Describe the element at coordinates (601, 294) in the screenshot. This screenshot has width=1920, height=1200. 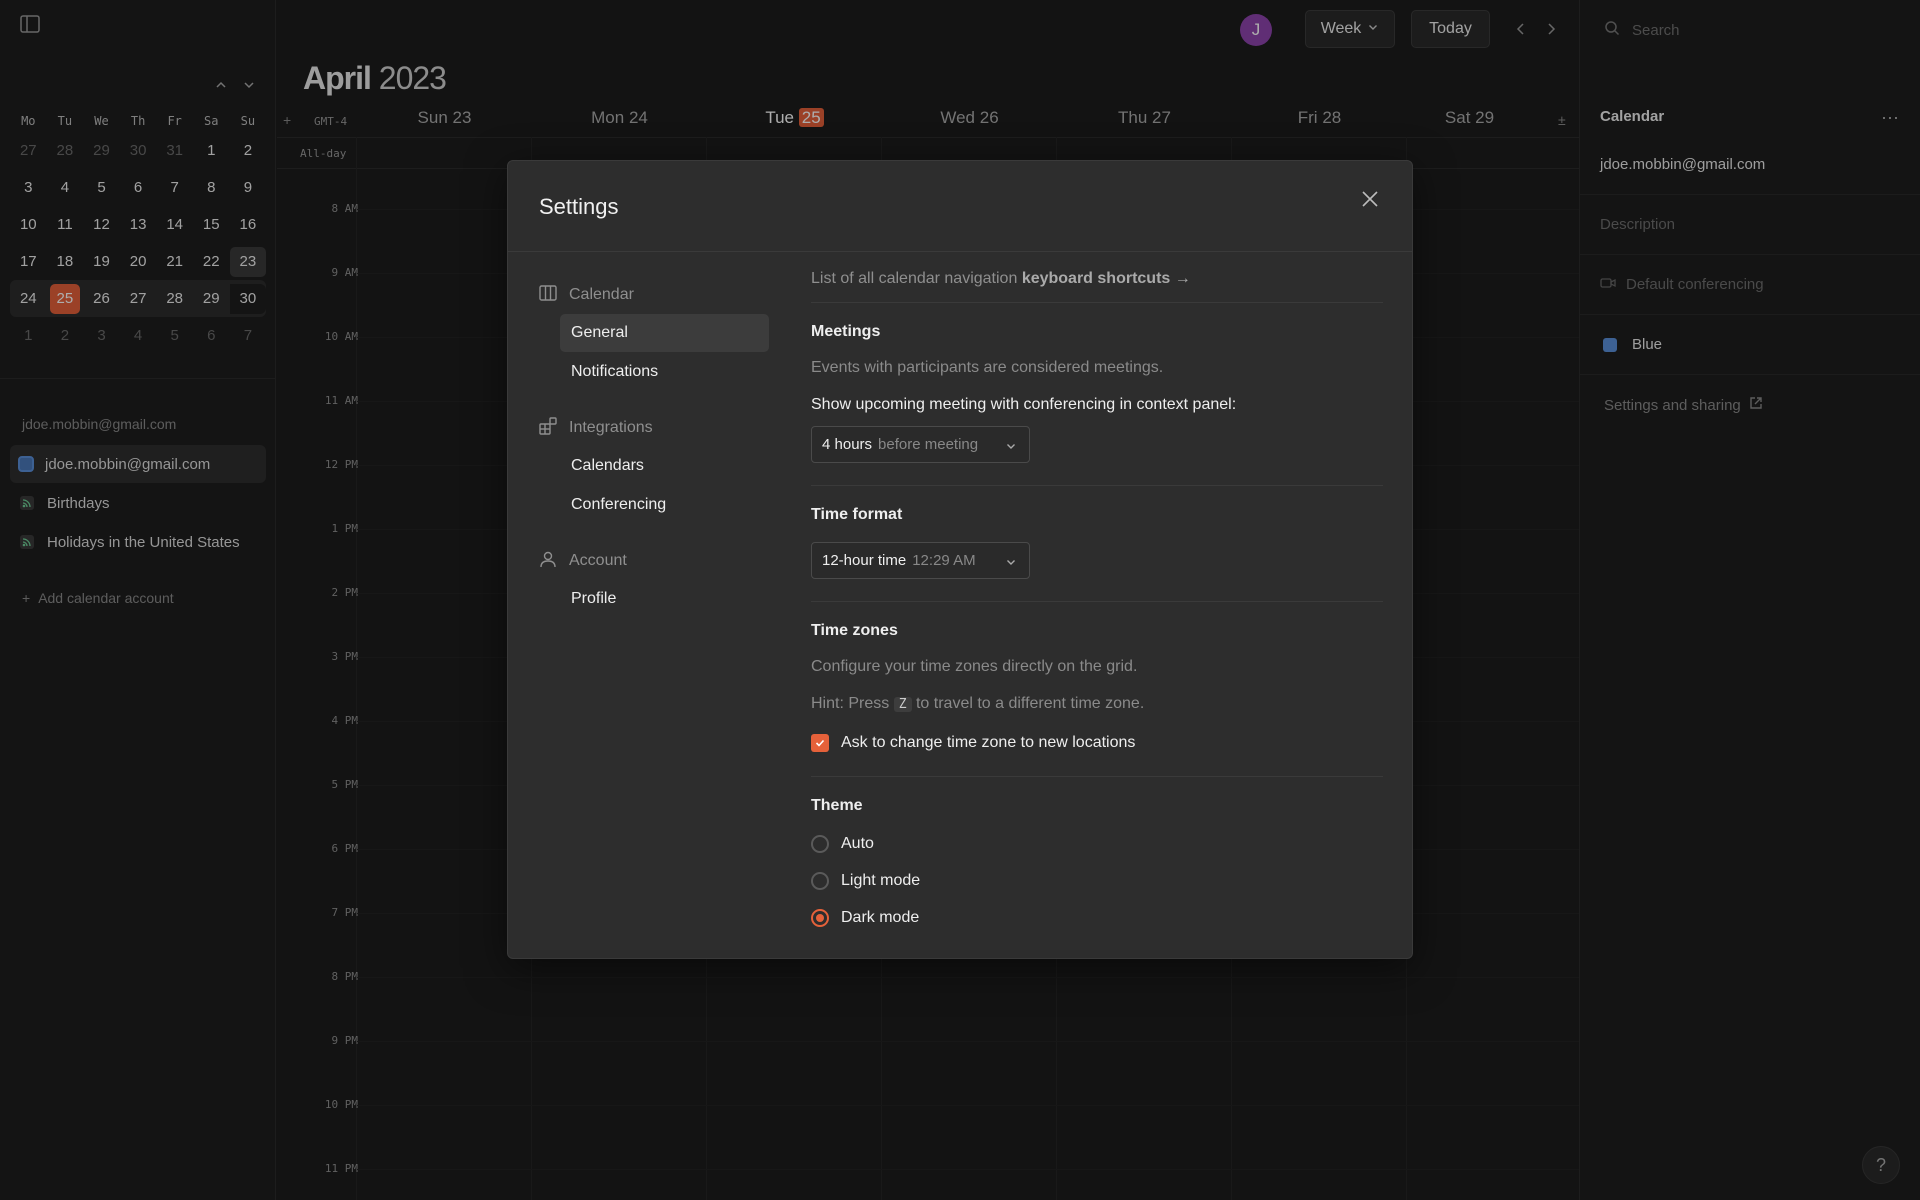
I see `nav-section-label: Calendar` at that location.